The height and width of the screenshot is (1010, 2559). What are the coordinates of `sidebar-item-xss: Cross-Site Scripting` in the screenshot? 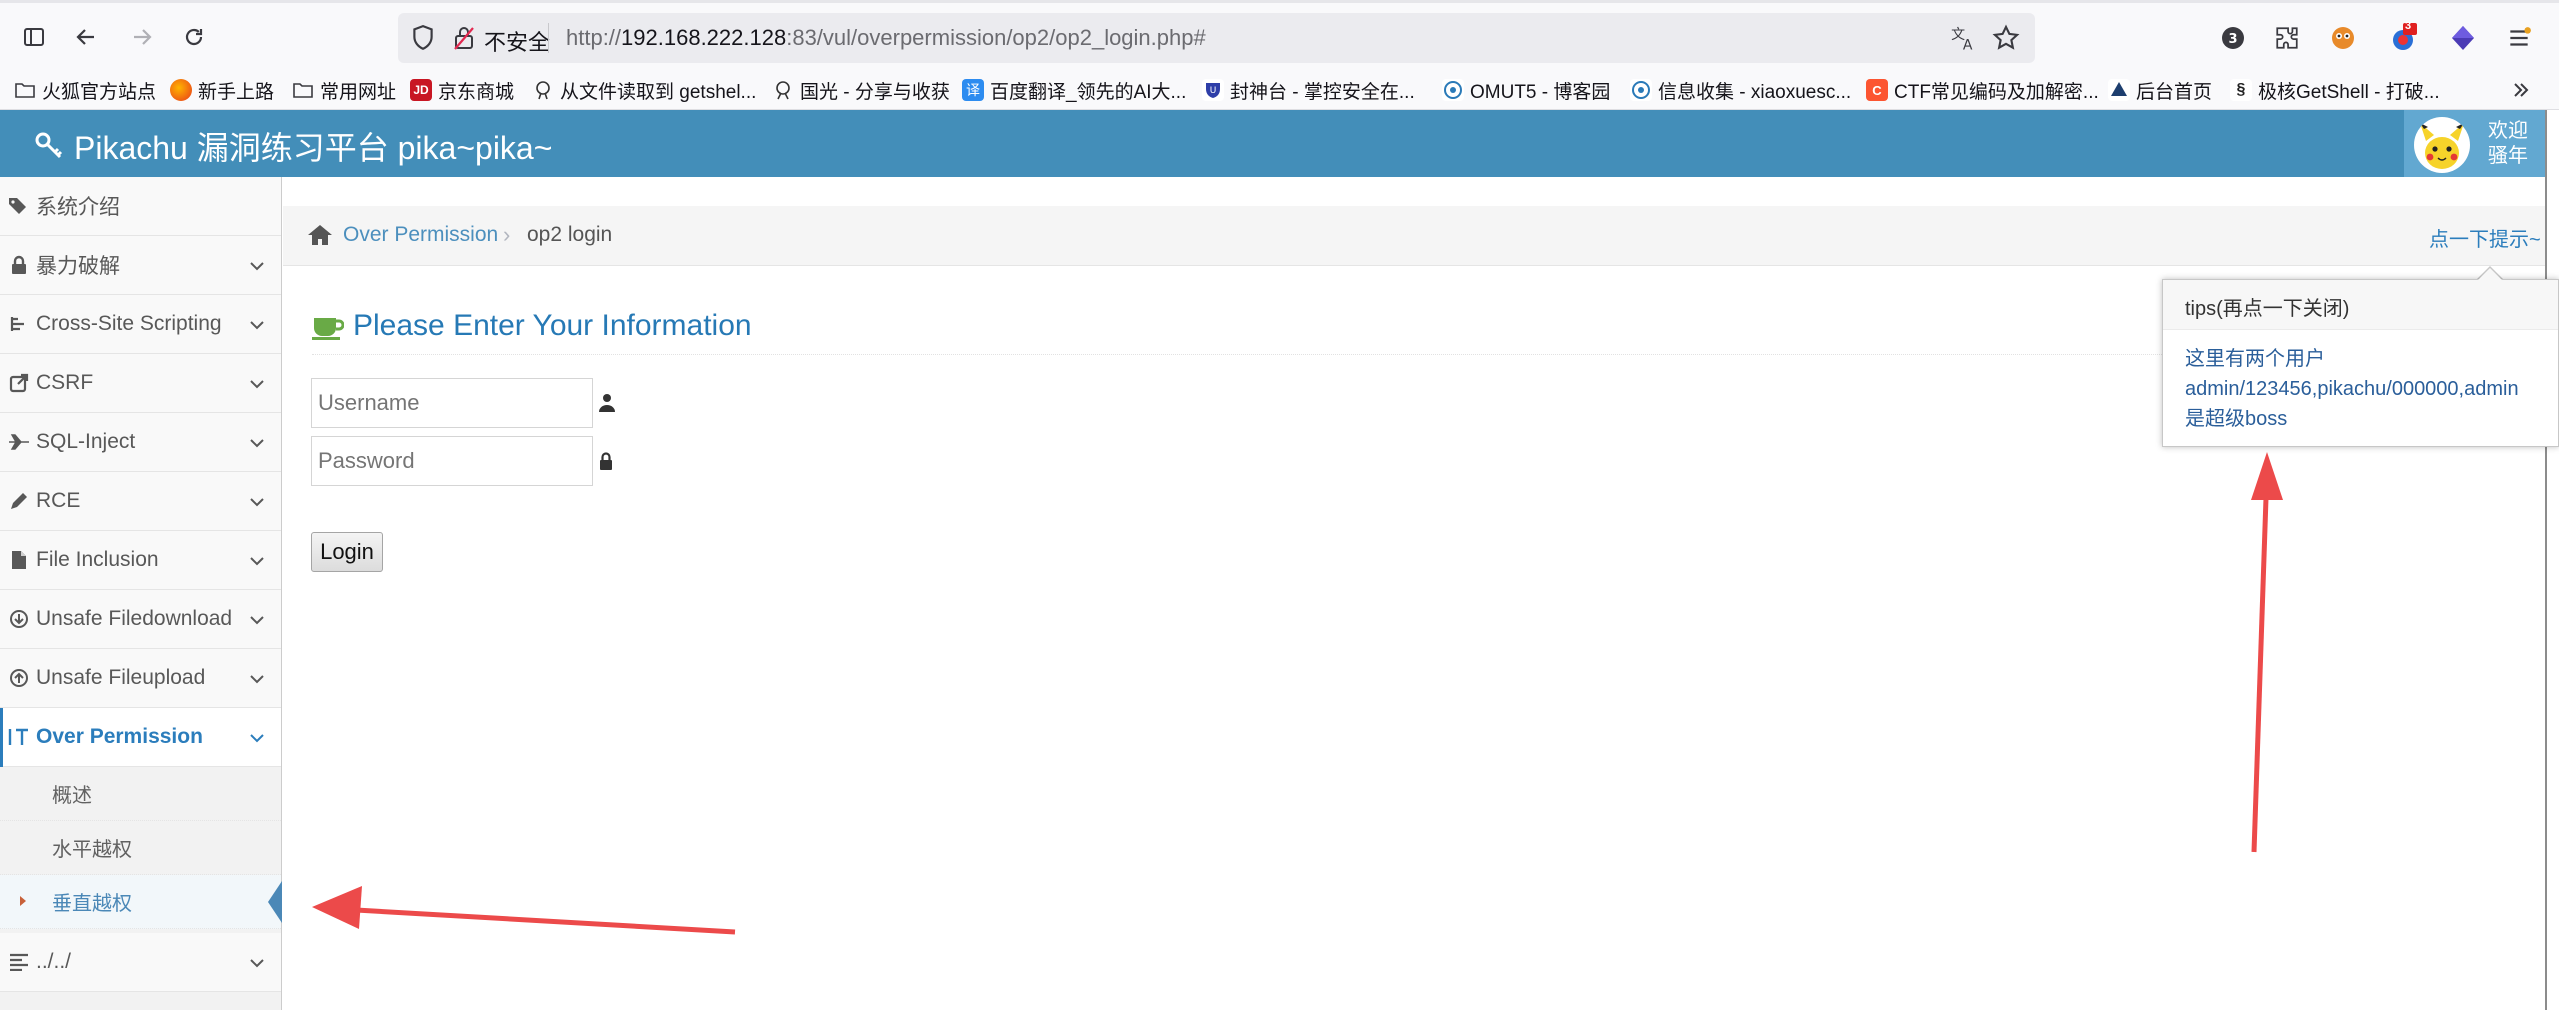 It's located at (140, 324).